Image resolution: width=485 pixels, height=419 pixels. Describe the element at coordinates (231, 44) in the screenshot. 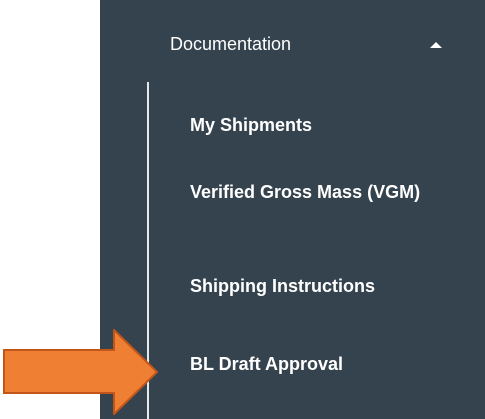

I see `section-title: Documentation` at that location.